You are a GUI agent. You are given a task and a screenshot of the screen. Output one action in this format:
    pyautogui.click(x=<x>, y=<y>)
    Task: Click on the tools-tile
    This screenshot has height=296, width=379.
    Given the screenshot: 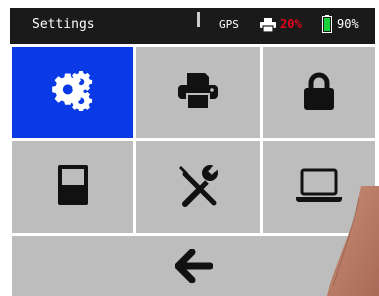 What is the action you would take?
    pyautogui.click(x=198, y=187)
    